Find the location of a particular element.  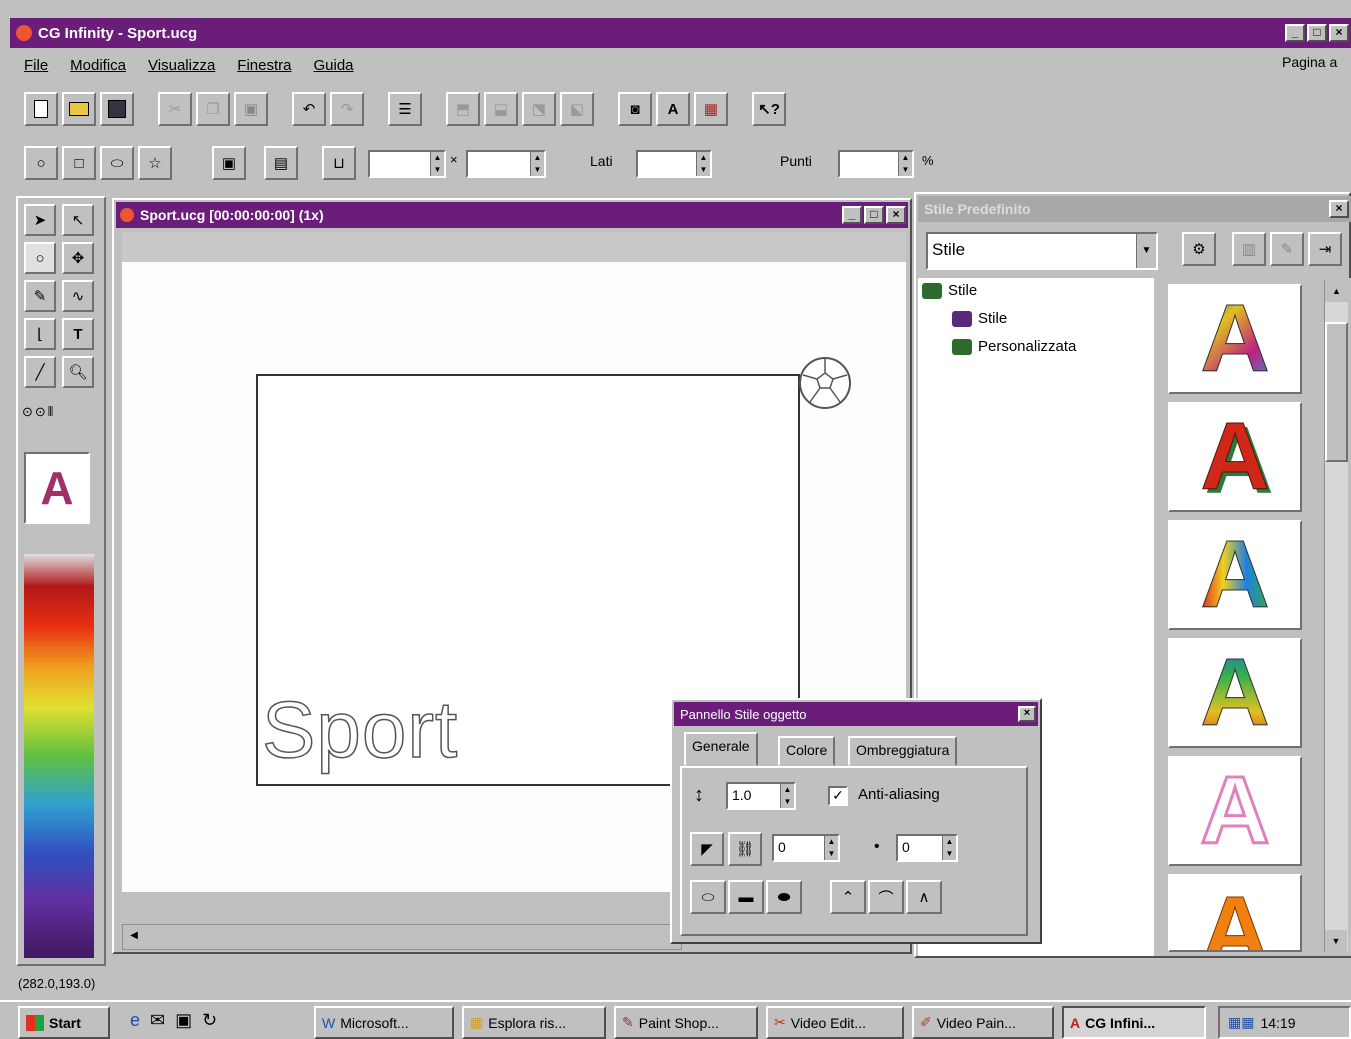

sport-text-object: Sport is located at coordinates (359, 730).